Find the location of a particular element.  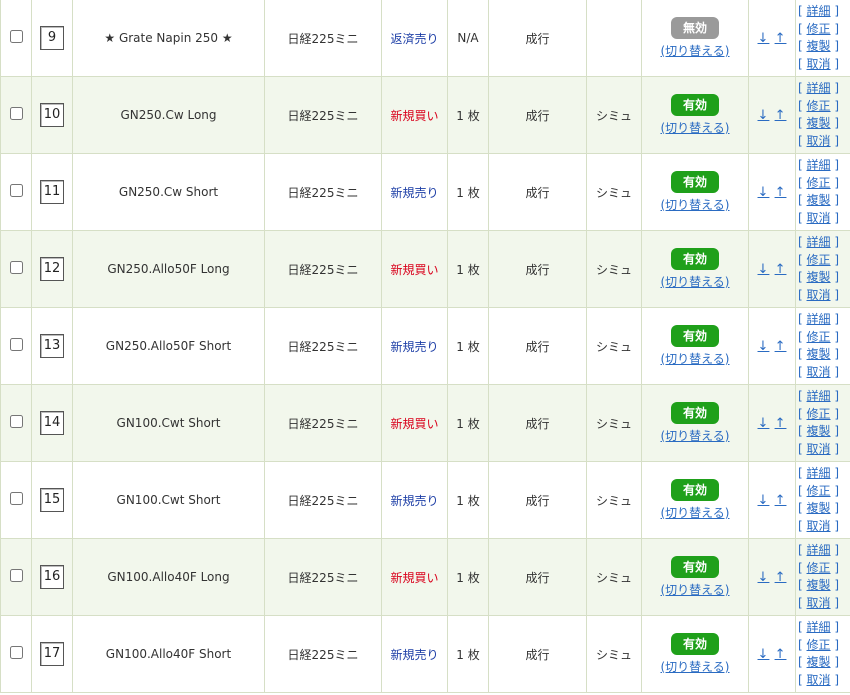

strategy-name: GN100.Cwt Short is located at coordinates (168, 423).